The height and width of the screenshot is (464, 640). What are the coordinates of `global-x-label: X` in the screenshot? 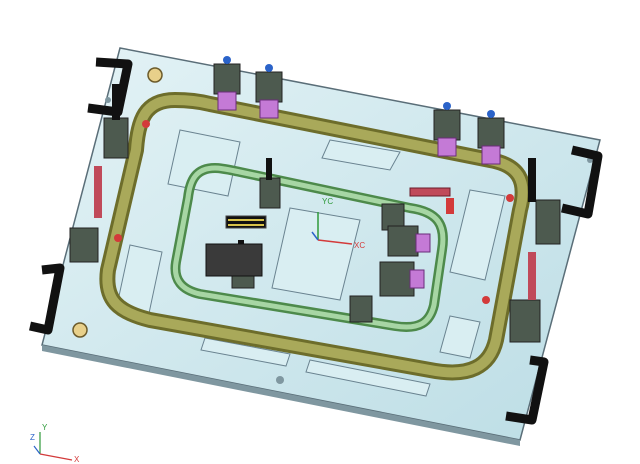 It's located at (77, 459).